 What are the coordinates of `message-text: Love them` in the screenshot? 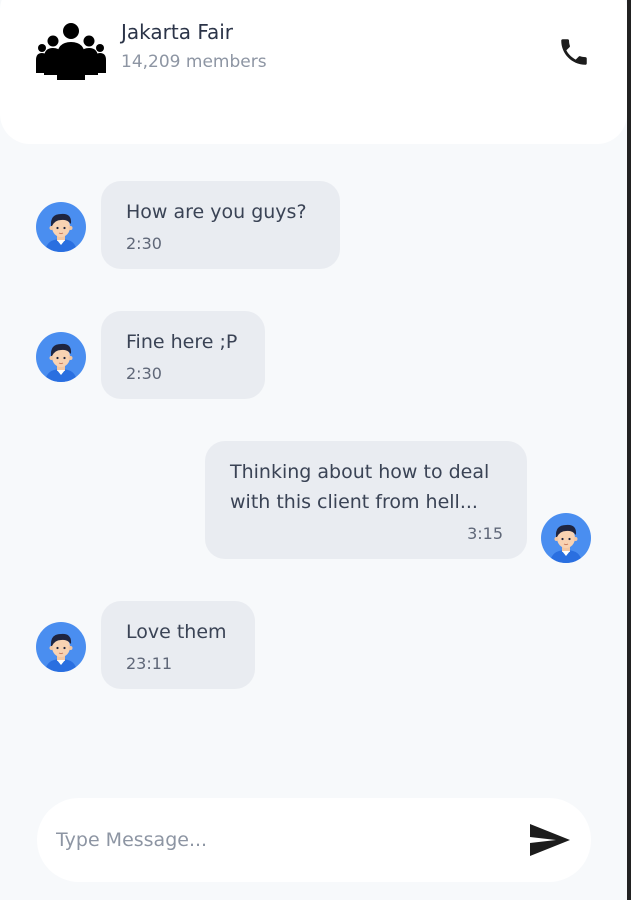 It's located at (176, 632).